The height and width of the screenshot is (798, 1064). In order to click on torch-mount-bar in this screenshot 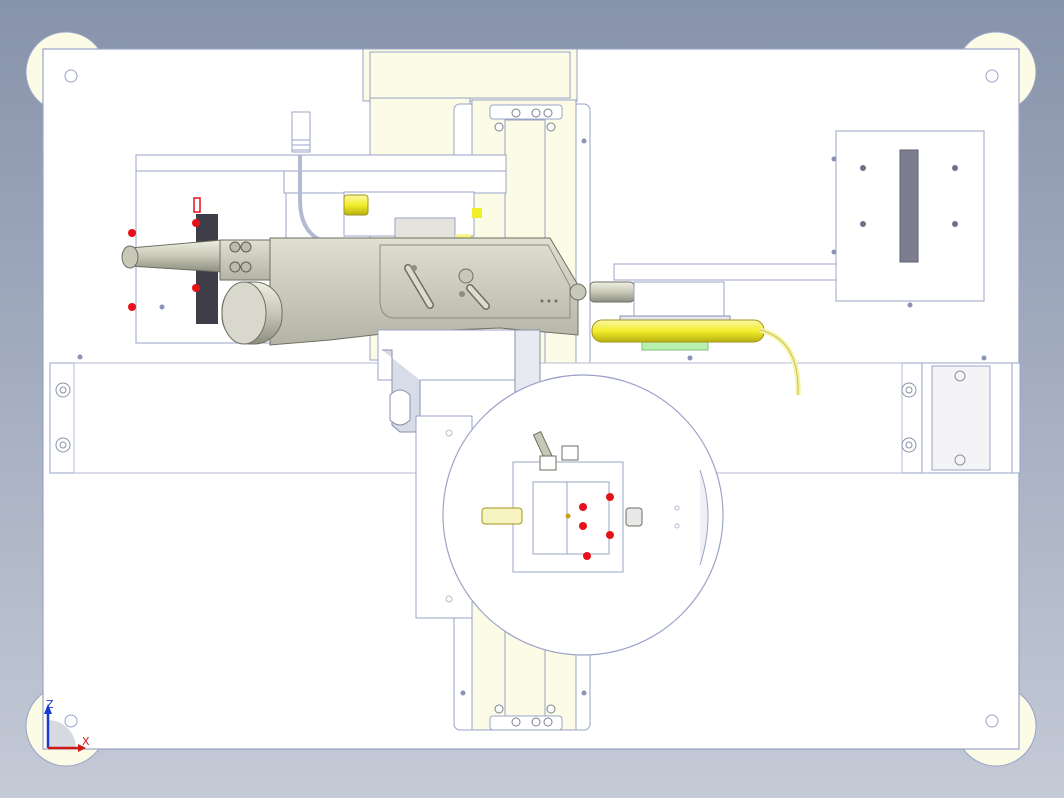, I will do `click(909, 206)`.